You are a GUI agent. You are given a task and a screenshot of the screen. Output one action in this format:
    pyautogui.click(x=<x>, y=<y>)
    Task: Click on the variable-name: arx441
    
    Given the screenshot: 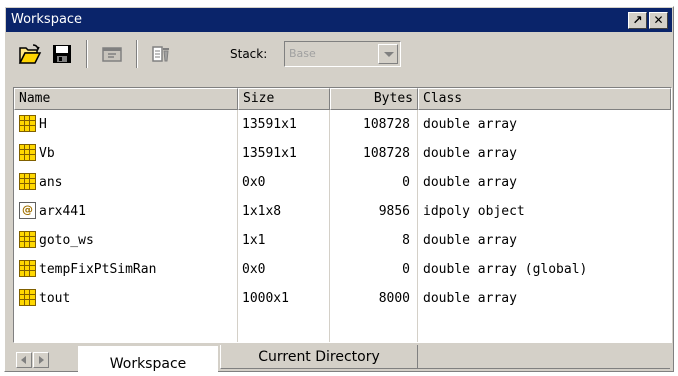 What is the action you would take?
    pyautogui.click(x=62, y=211)
    